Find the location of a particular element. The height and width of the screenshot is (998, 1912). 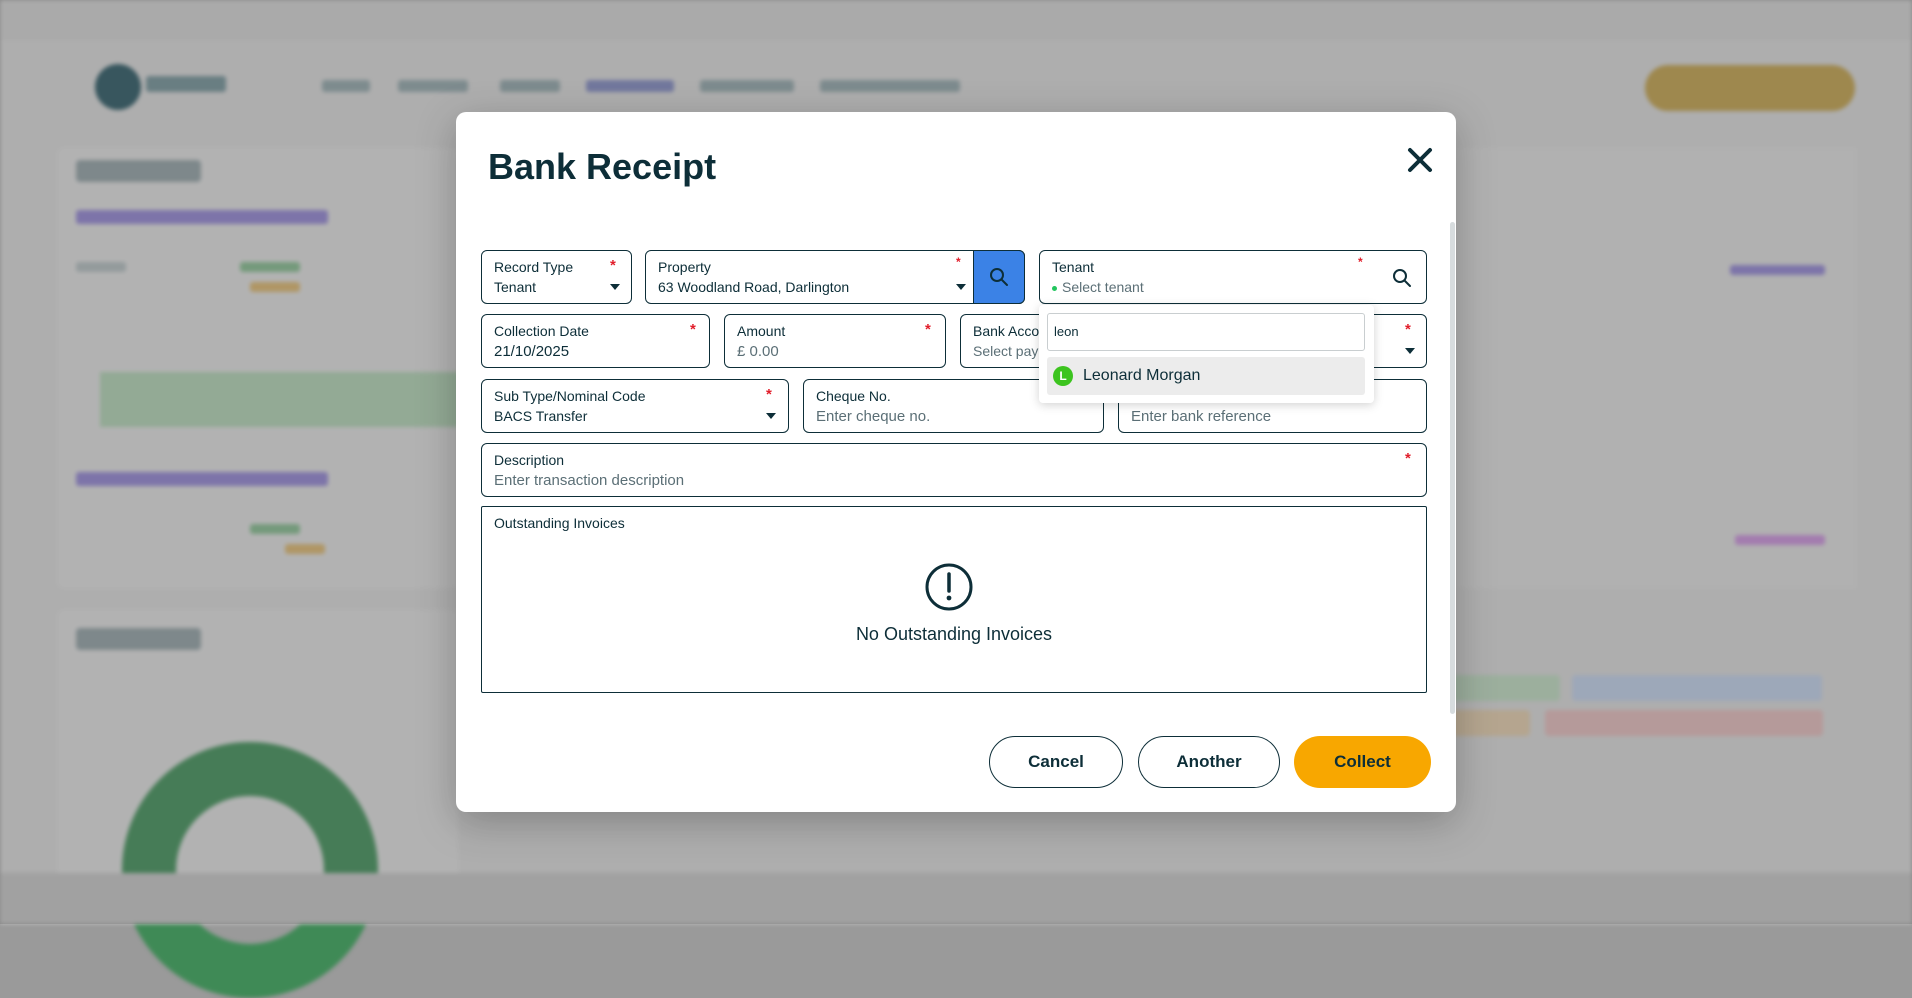

record-type-value: Tenant is located at coordinates (515, 287).